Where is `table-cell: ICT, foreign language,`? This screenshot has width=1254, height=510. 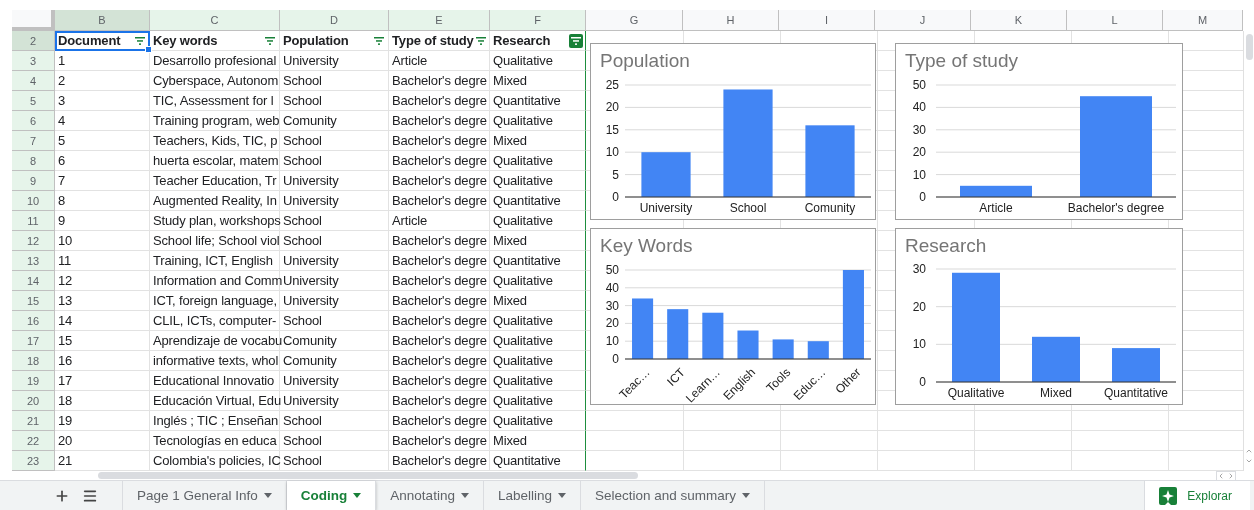
table-cell: ICT, foreign language, is located at coordinates (215, 300).